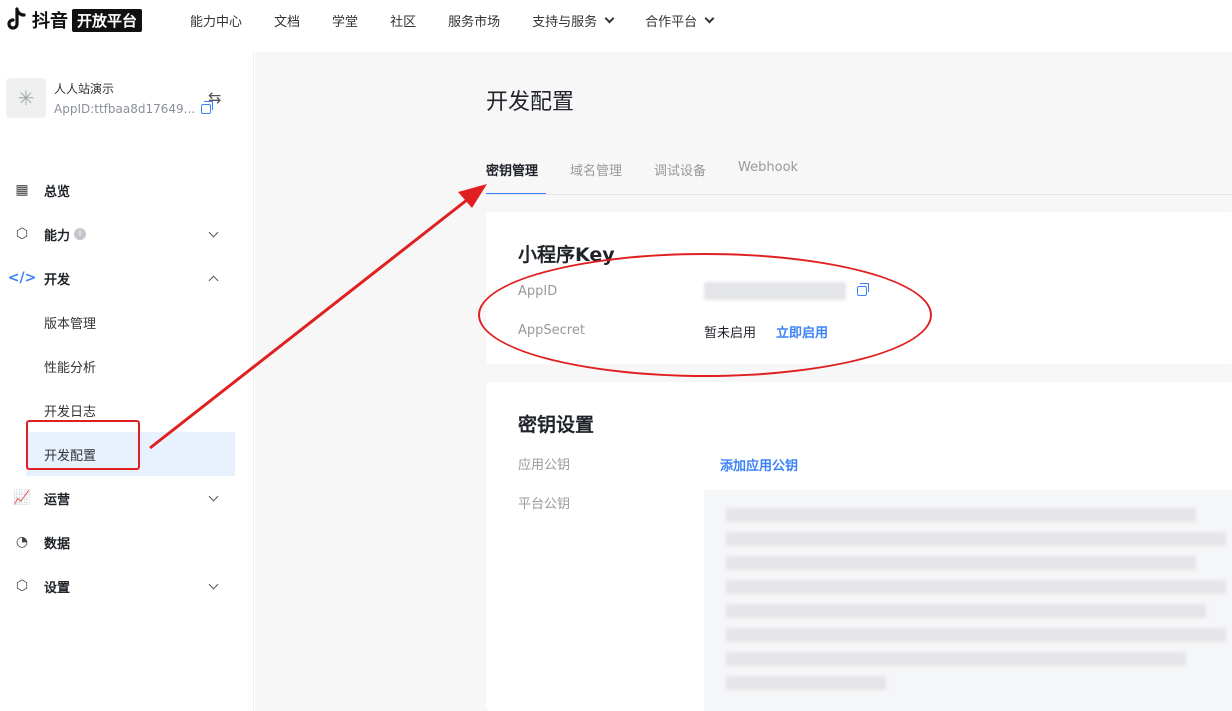 The height and width of the screenshot is (711, 1232). I want to click on chevron-up-icon, so click(213, 280).